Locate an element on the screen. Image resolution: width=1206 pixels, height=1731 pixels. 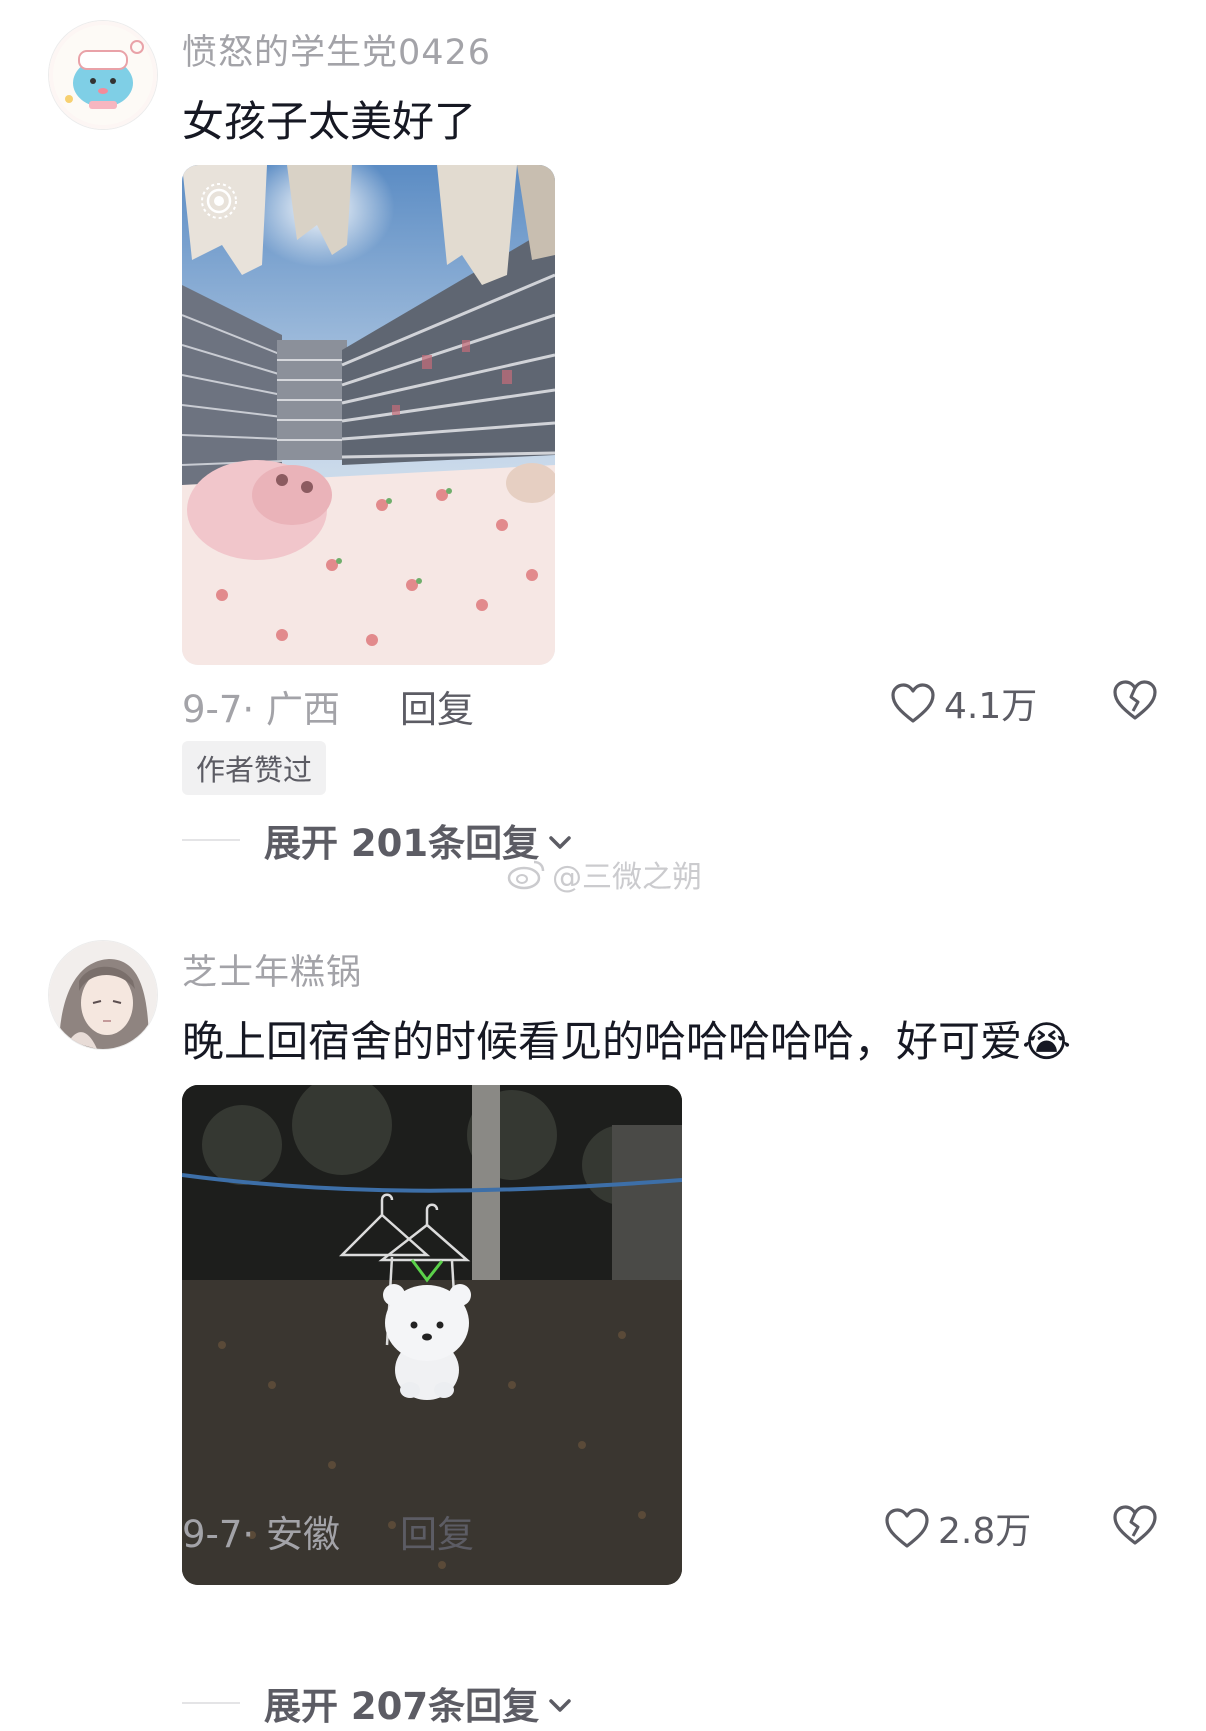
like-button: 4.1万 is located at coordinates (963, 703).